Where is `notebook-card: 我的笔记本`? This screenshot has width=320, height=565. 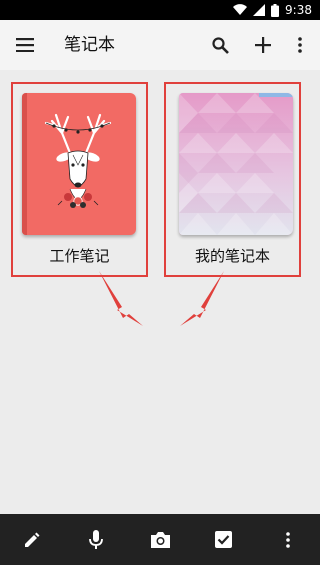 notebook-card: 我的笔记本 is located at coordinates (232, 179).